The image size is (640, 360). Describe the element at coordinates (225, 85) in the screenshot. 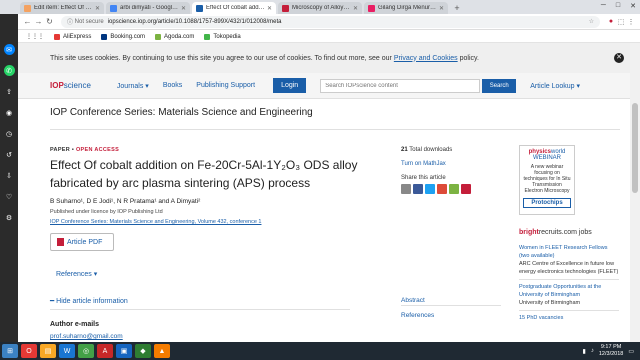

I see `nav-publishing-support: Publishing Support` at that location.